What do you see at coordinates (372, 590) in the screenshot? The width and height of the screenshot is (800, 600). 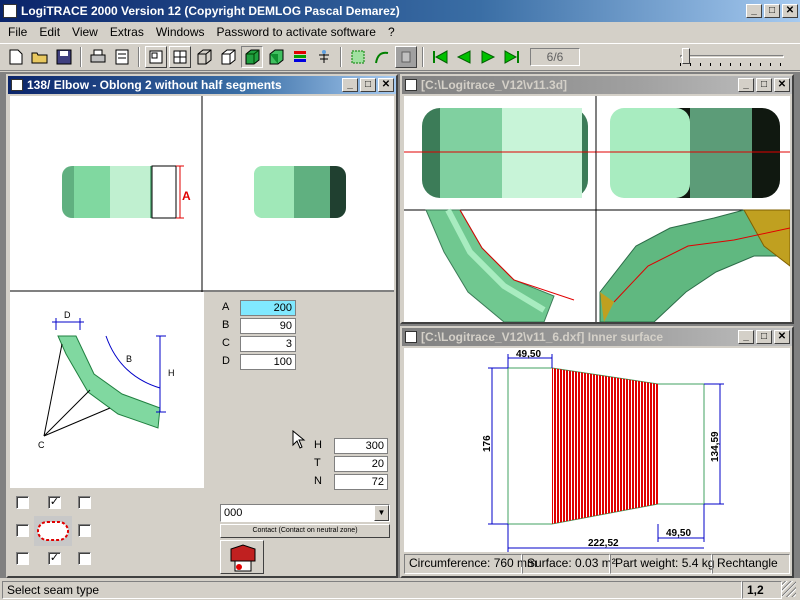 I see `status-message: Select seam type` at bounding box center [372, 590].